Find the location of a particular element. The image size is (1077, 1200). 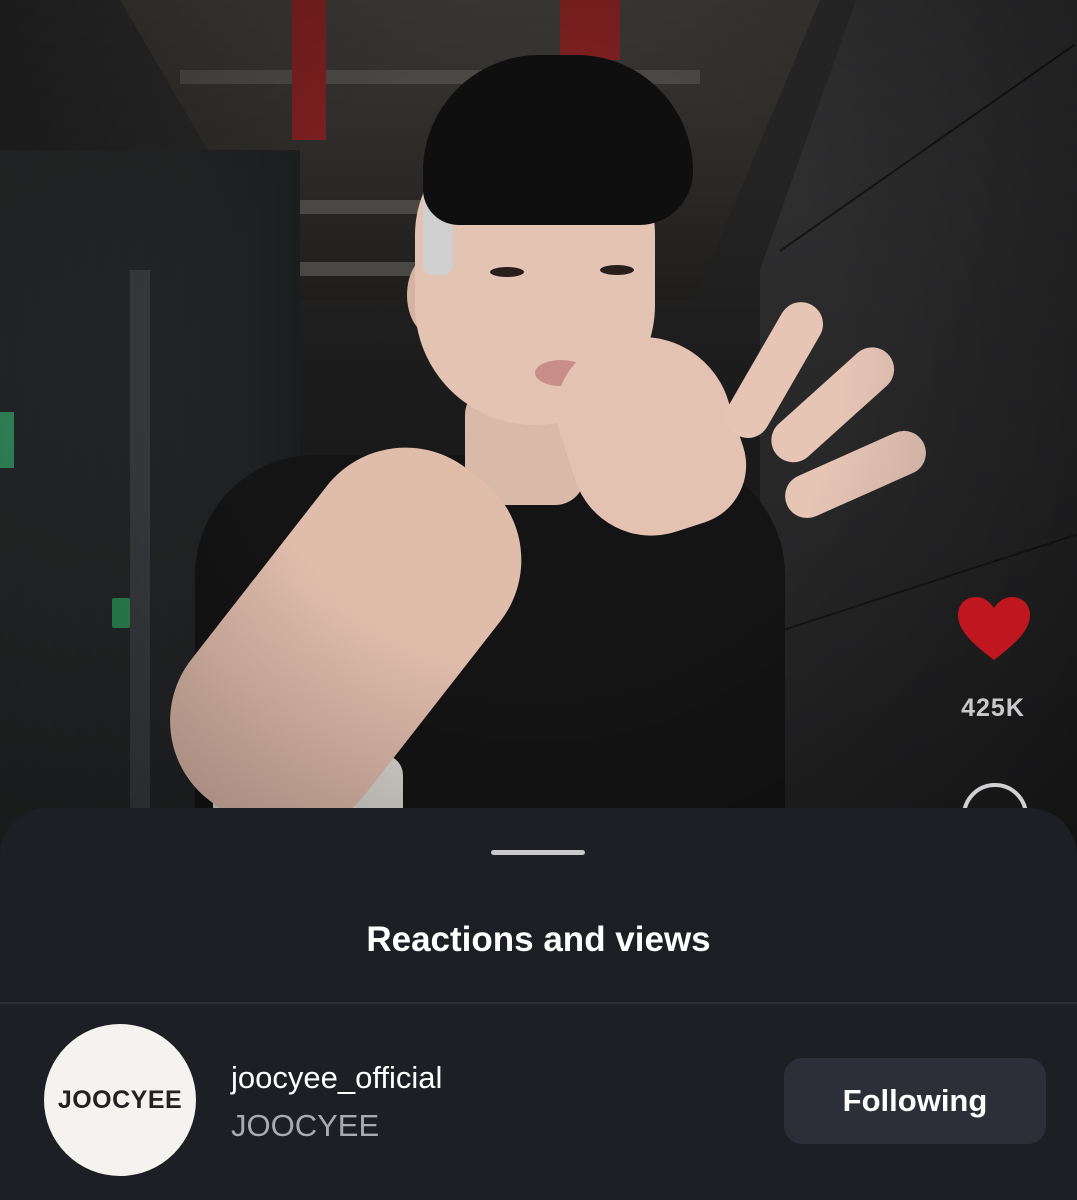

avatar: JOOCYEE is located at coordinates (120, 1100).